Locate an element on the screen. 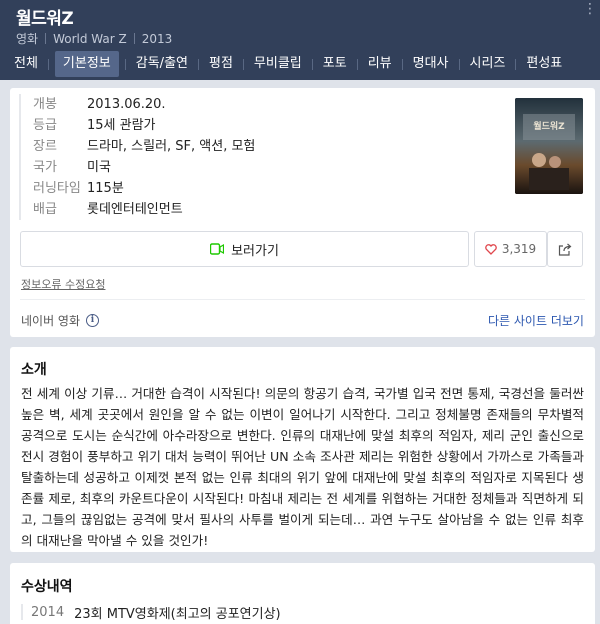 The width and height of the screenshot is (600, 624). award-year: 2014 is located at coordinates (48, 612).